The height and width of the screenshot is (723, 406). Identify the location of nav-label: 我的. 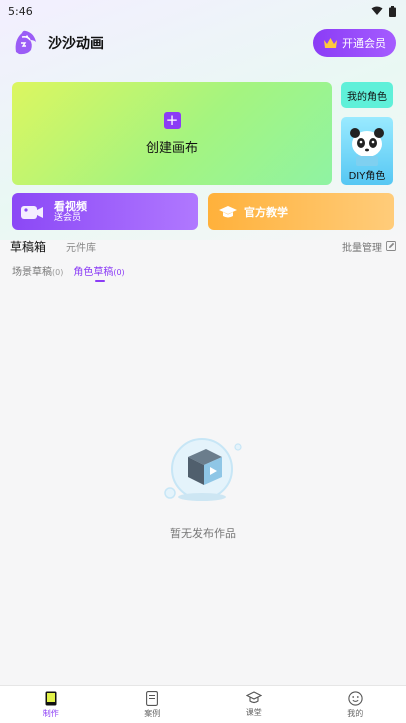
(355, 713).